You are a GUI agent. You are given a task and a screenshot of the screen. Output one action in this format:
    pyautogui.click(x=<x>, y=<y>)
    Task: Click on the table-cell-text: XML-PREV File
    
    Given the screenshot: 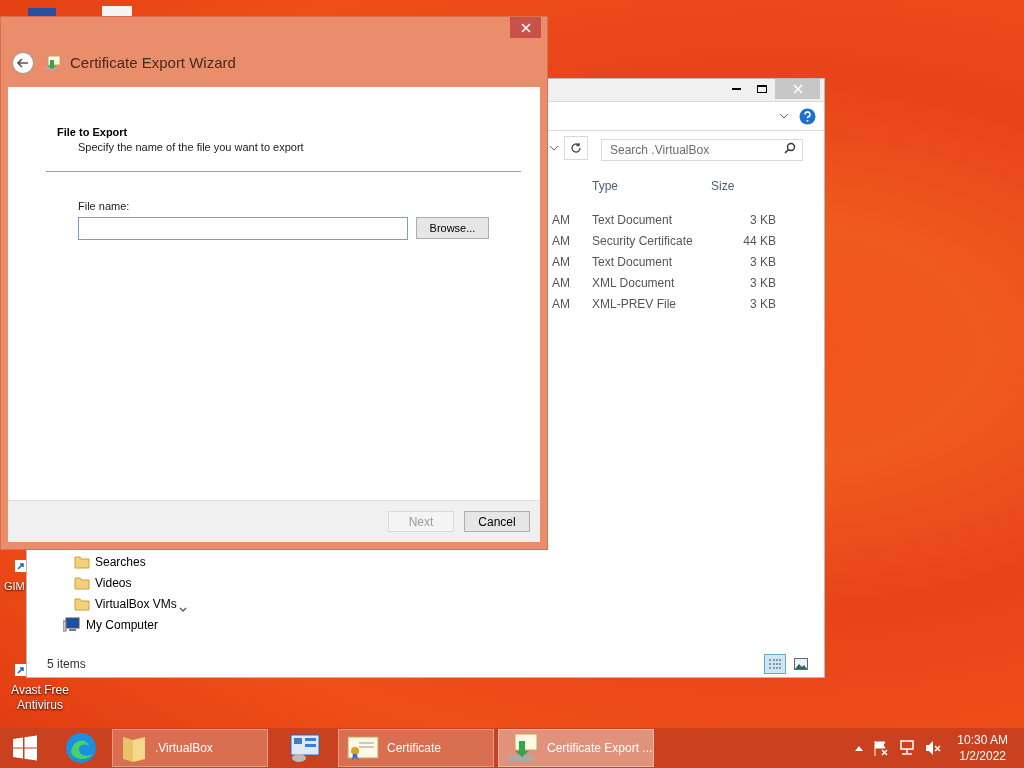 What is the action you would take?
    pyautogui.click(x=635, y=304)
    